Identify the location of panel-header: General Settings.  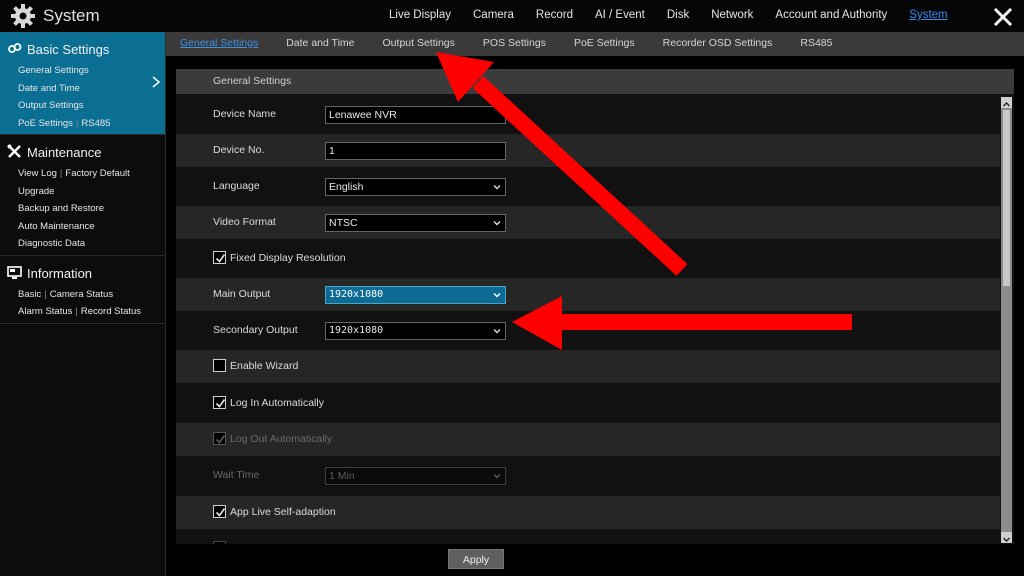
(595, 81).